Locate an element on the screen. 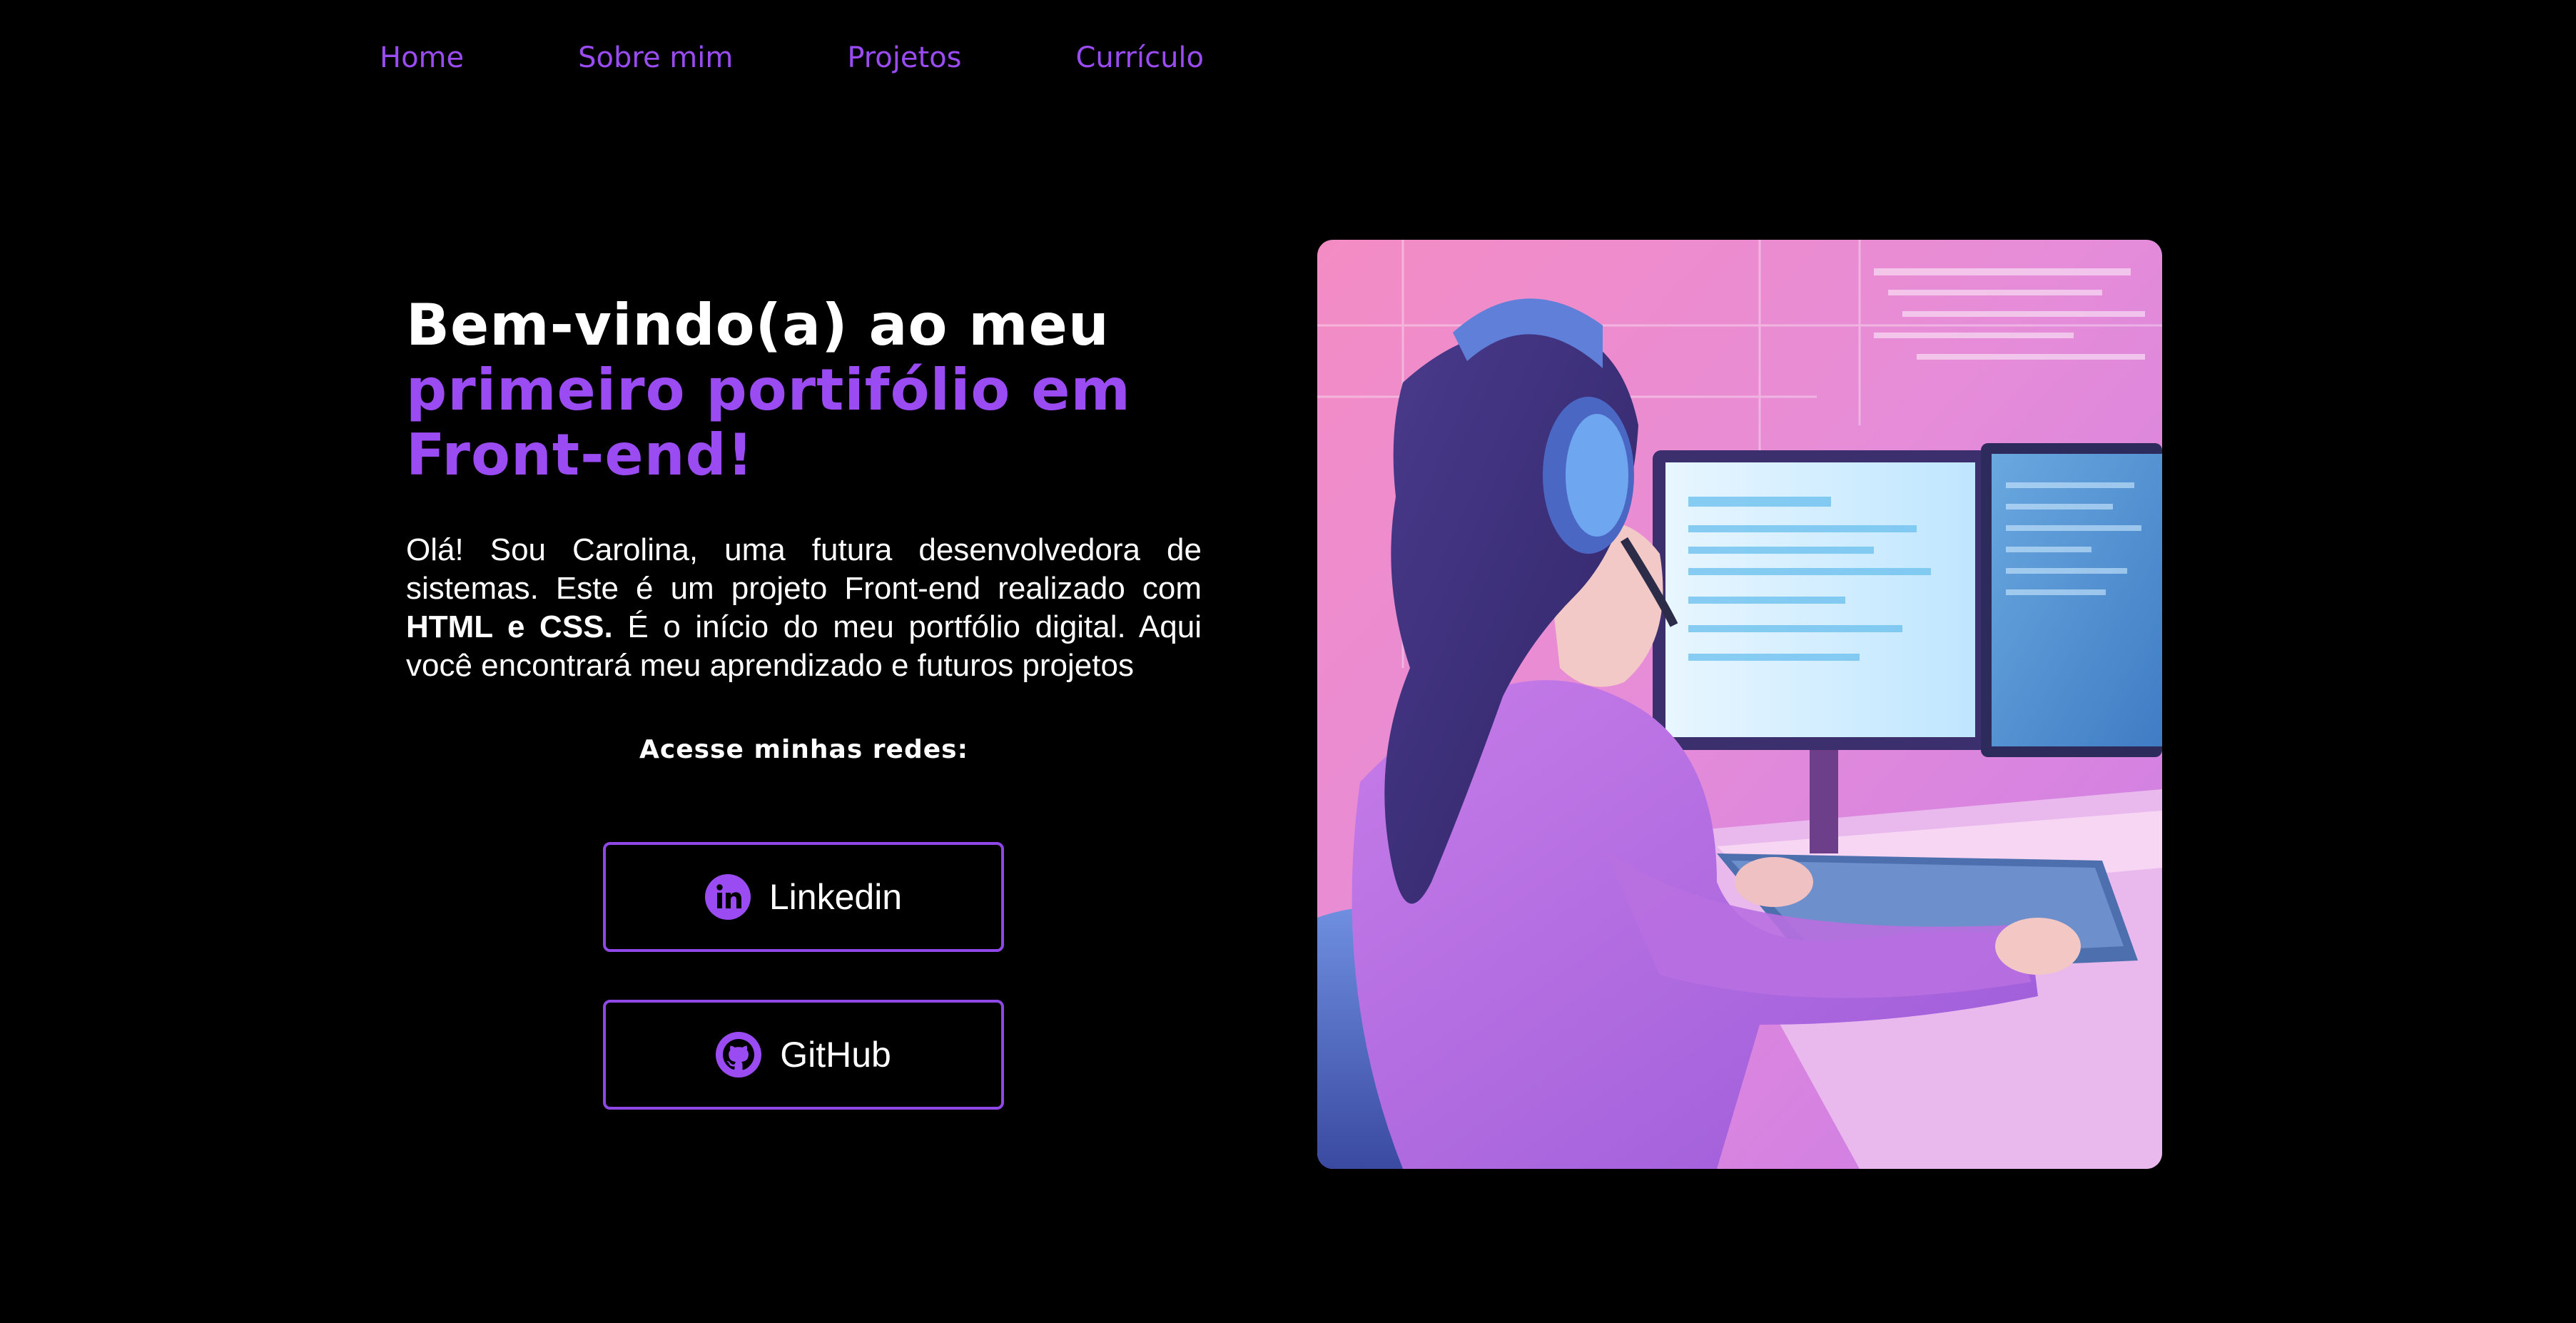 This screenshot has height=1323, width=2576. github-label: GitHub is located at coordinates (835, 1055).